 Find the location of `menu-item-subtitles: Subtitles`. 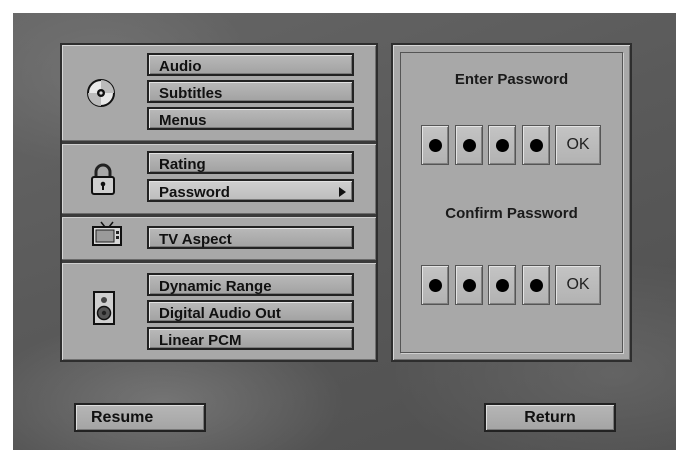

menu-item-subtitles: Subtitles is located at coordinates (250, 91).